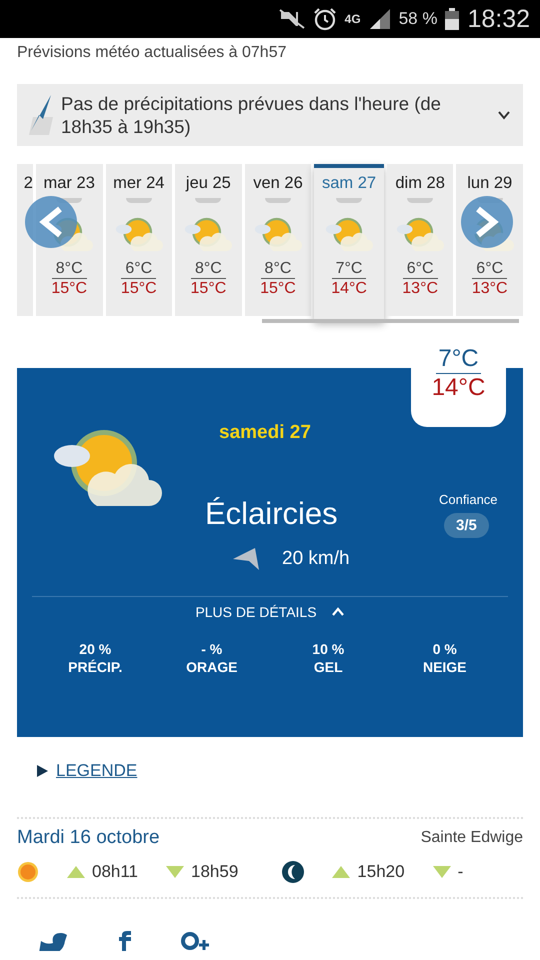 The image size is (540, 960). What do you see at coordinates (95, 649) in the screenshot?
I see `stat-value: 20 %` at bounding box center [95, 649].